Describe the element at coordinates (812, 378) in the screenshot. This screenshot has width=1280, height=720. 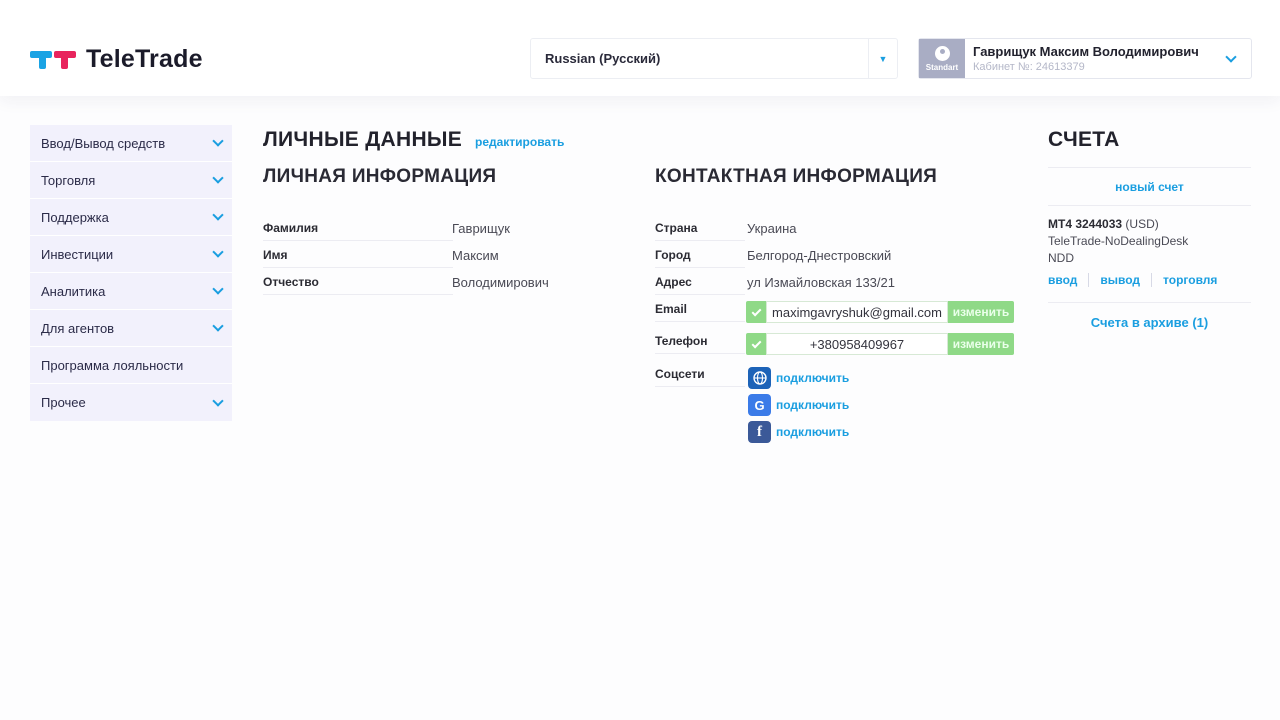
I see `connect-globe-link: подключить` at that location.